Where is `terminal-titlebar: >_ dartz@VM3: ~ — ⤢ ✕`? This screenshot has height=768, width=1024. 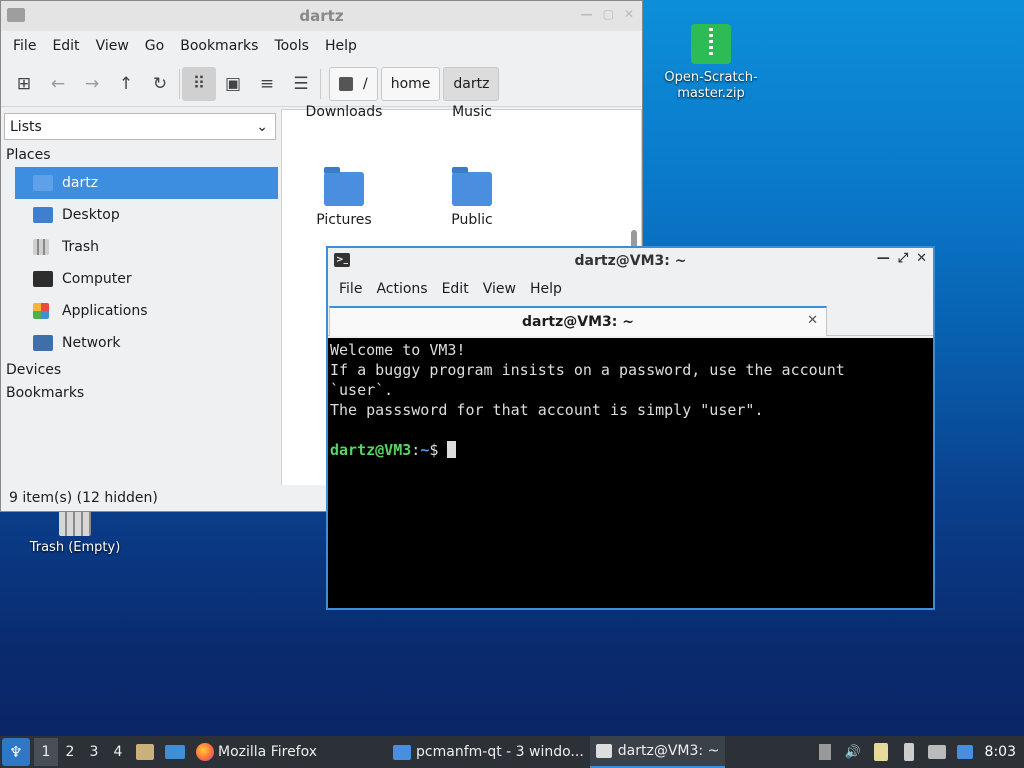 terminal-titlebar: >_ dartz@VM3: ~ — ⤢ ✕ is located at coordinates (630, 261).